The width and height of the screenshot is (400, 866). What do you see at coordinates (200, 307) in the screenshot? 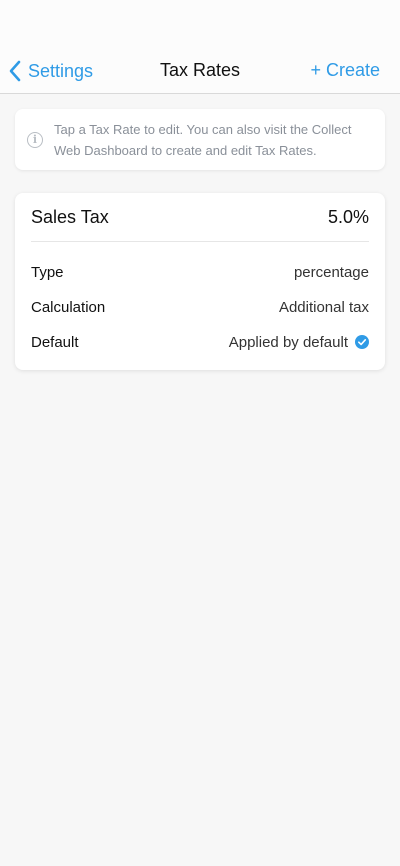
I see `tax-row-calculation: Calculation Additional tax` at bounding box center [200, 307].